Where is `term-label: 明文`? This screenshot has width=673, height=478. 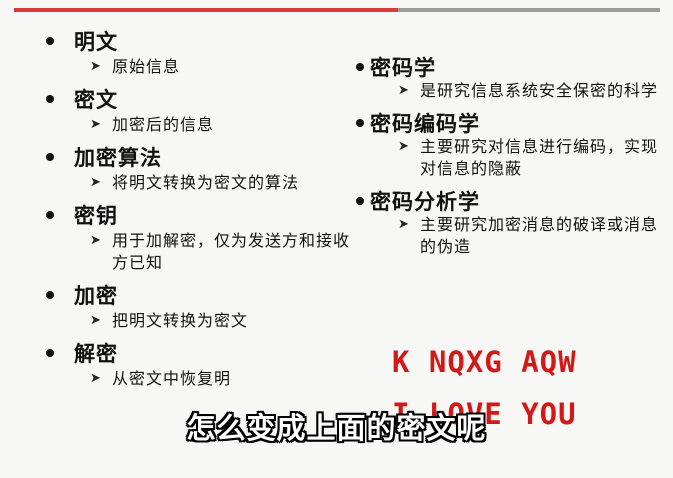
term-label: 明文 is located at coordinates (96, 42).